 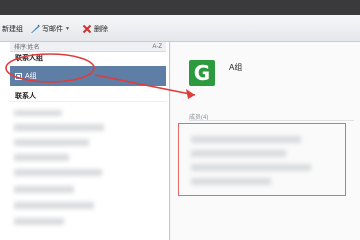 I want to click on chevron-down-icon: ▼, so click(x=67, y=29).